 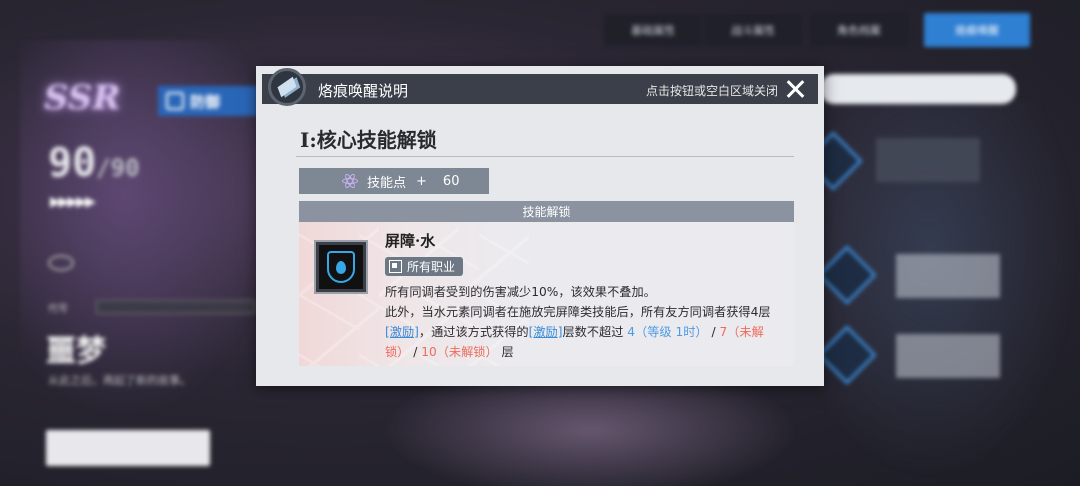 I want to click on section-divider, so click(x=545, y=156).